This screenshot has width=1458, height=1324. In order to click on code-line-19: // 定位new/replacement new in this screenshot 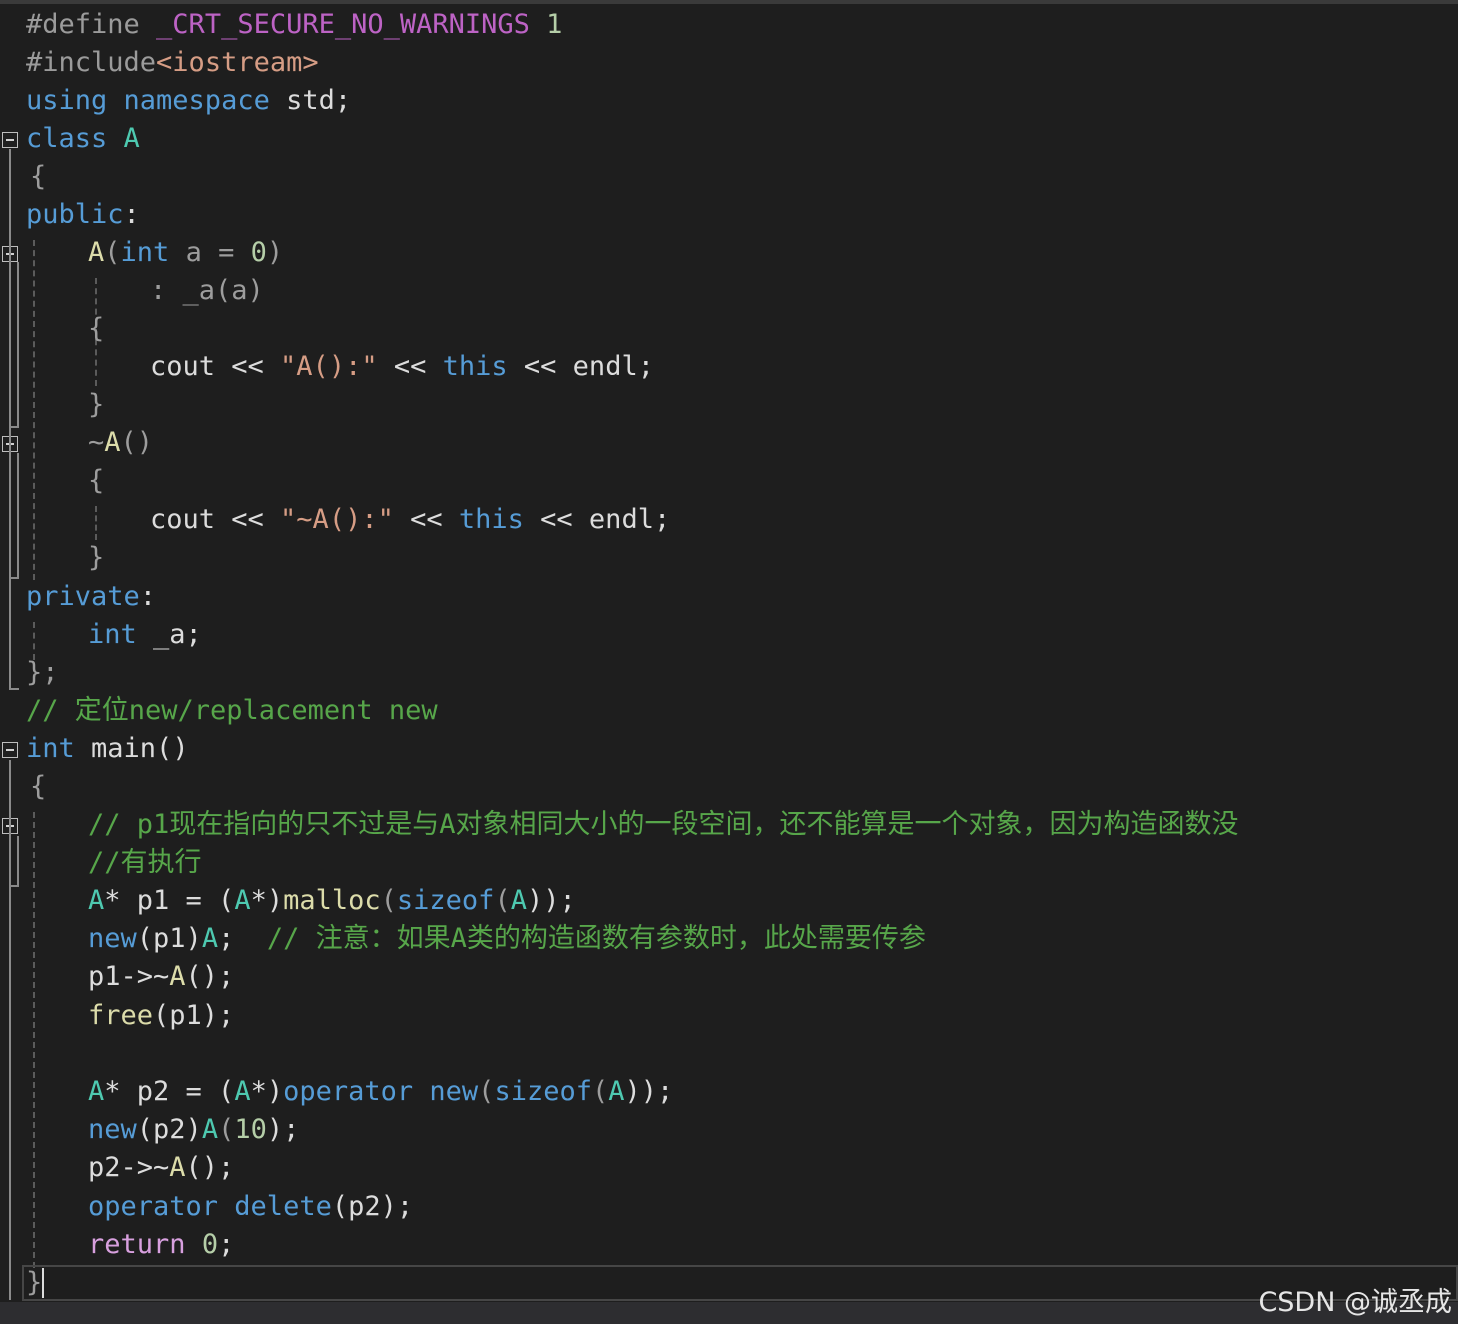, I will do `click(232, 710)`.